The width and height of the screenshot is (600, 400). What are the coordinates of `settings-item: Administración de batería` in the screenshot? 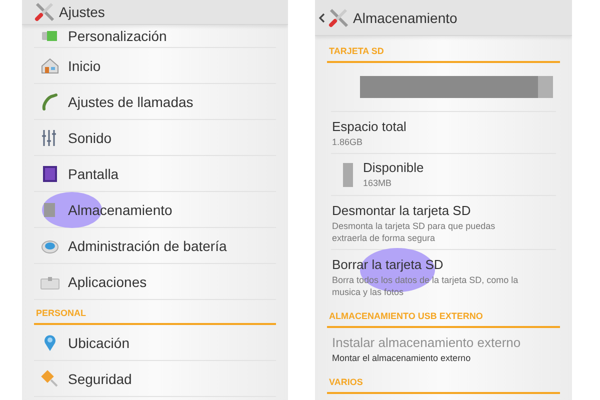 It's located at (155, 246).